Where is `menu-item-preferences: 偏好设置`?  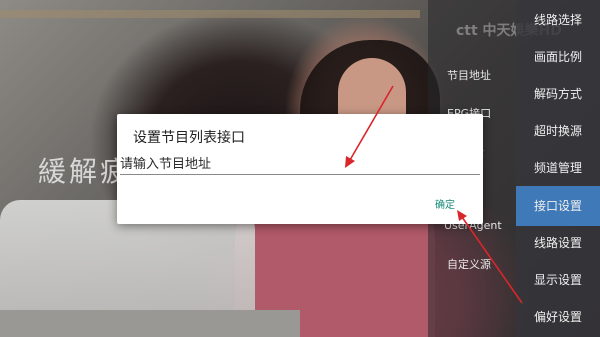 menu-item-preferences: 偏好设置 is located at coordinates (558, 317).